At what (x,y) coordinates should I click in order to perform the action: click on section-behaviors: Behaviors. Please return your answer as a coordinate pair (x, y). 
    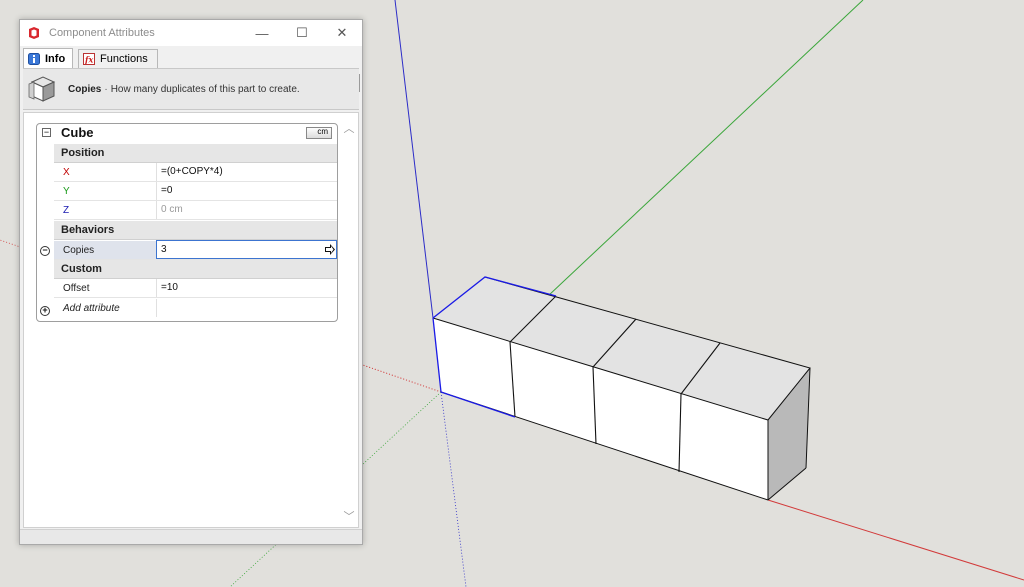
    Looking at the image, I should click on (195, 230).